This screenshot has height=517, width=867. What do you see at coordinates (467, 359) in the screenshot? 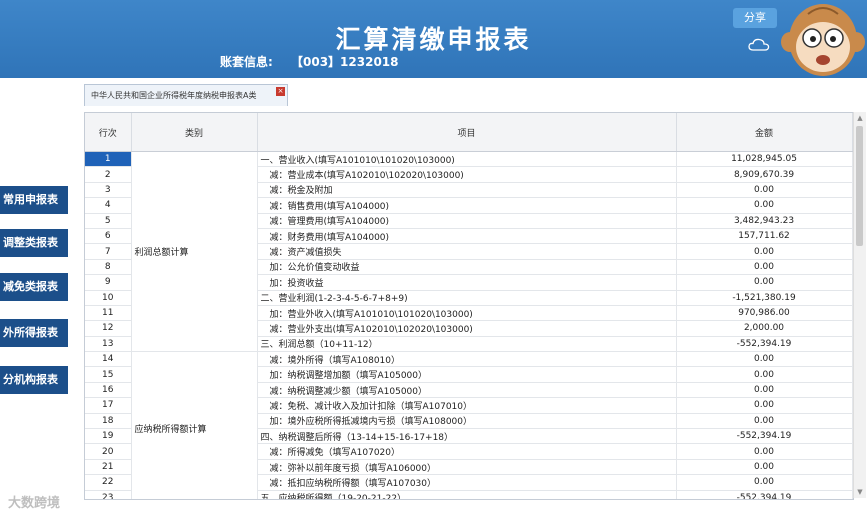
I see `row-item: 减：境外所得（填写A108010）` at bounding box center [467, 359].